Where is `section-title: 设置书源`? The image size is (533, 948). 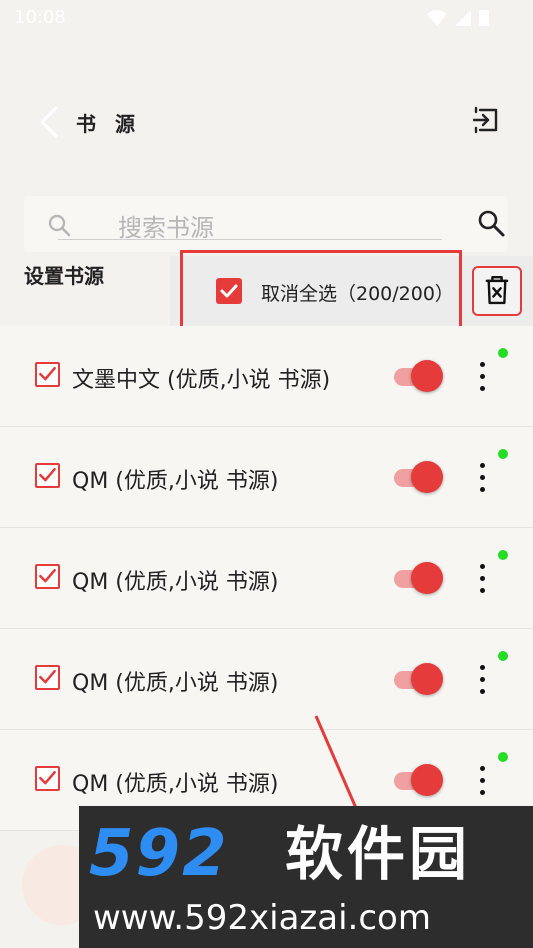
section-title: 设置书源 is located at coordinates (64, 276).